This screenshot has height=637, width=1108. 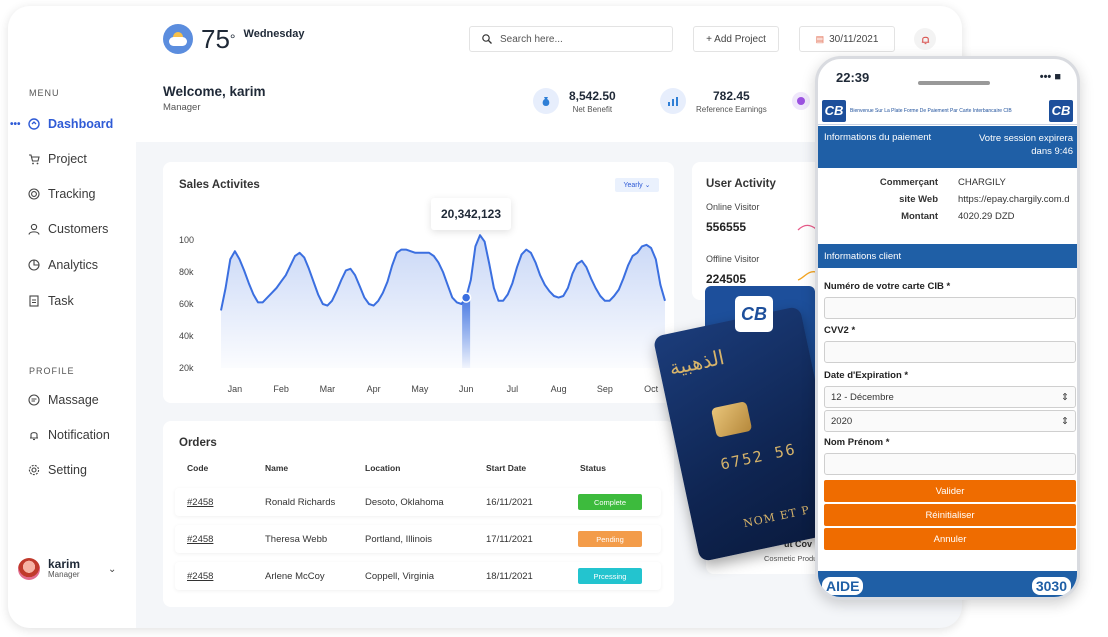 What do you see at coordinates (801, 101) in the screenshot?
I see `clock-icon` at bounding box center [801, 101].